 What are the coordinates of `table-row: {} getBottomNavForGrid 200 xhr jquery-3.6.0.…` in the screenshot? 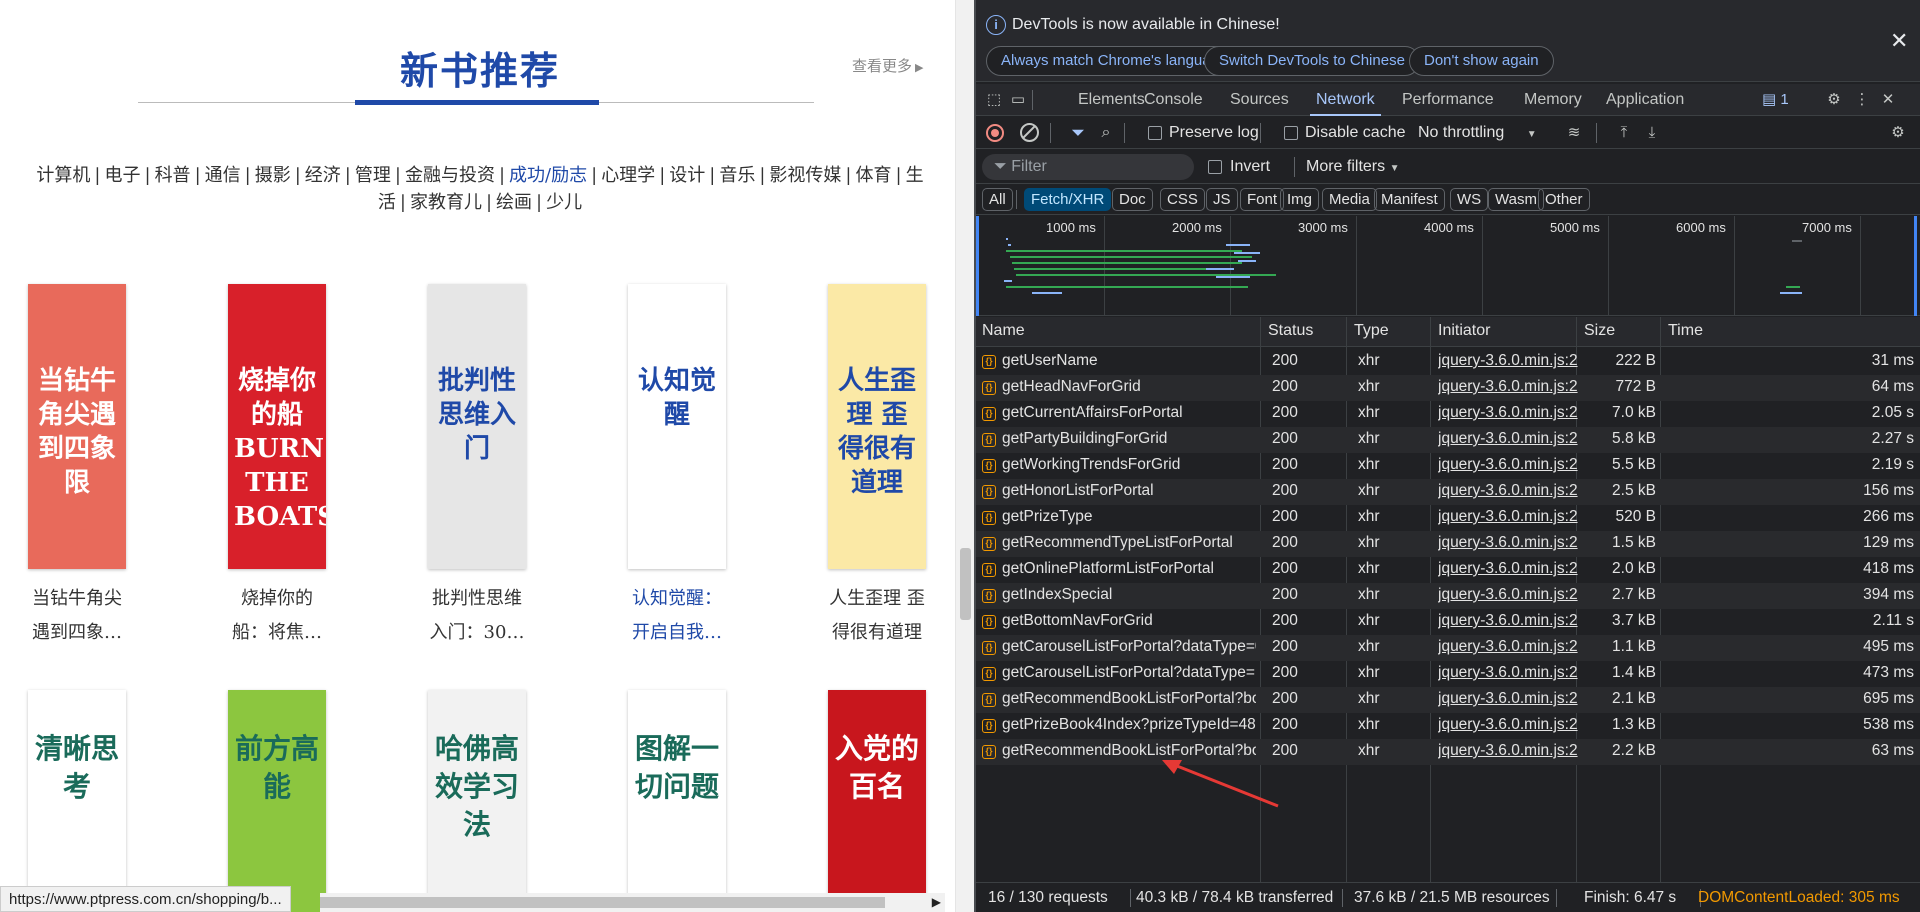 It's located at (1448, 622).